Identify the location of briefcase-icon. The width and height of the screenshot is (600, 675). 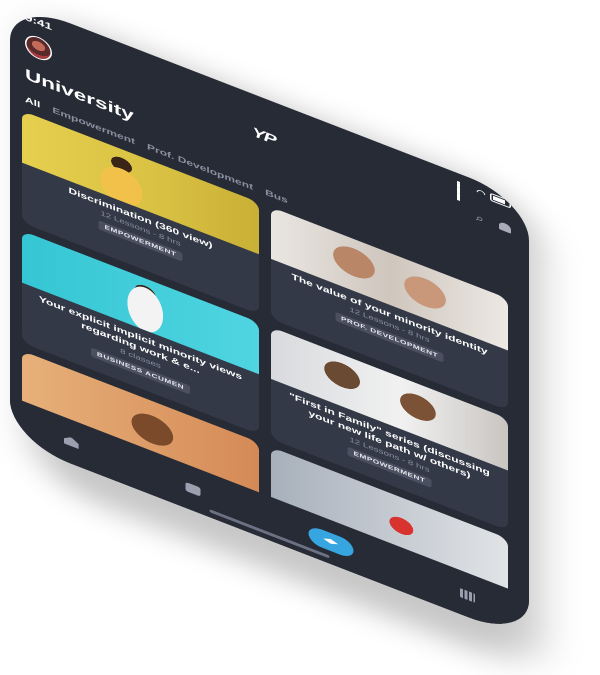
(193, 489).